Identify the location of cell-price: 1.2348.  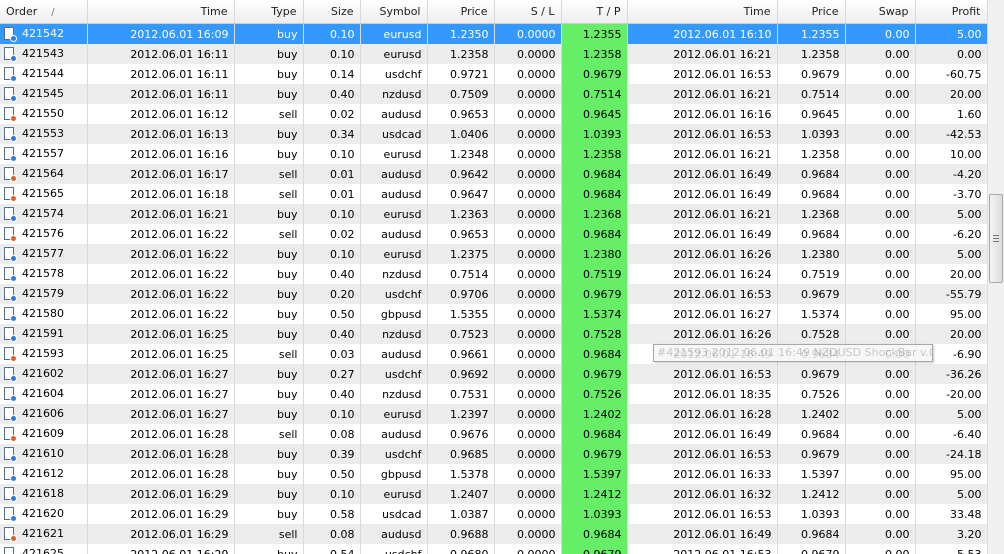
(461, 154).